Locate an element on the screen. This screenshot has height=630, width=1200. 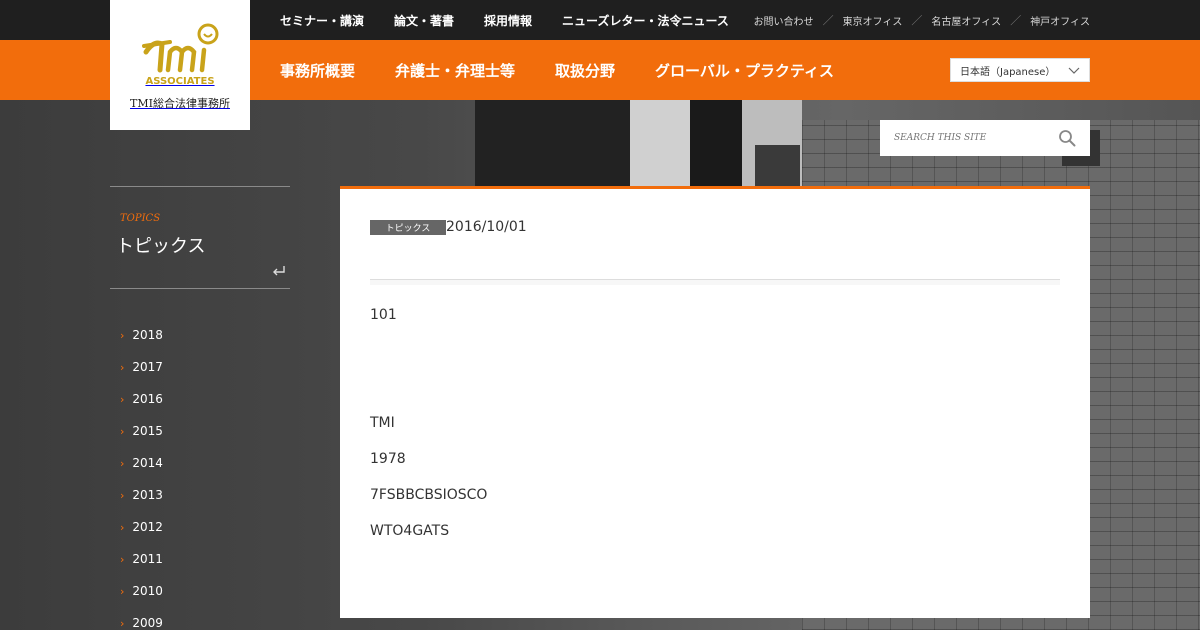
article-paragraph: TMI is located at coordinates (382, 423).